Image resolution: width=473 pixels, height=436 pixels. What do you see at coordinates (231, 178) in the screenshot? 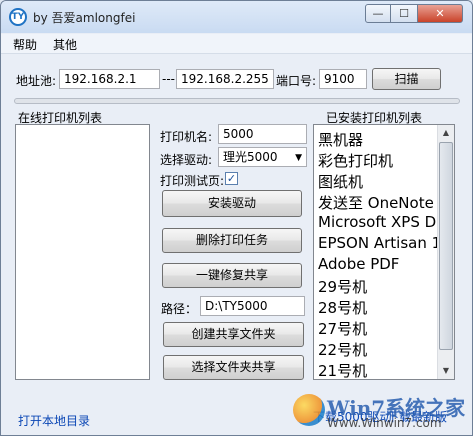
I see `test-page-checkbox: ✓` at bounding box center [231, 178].